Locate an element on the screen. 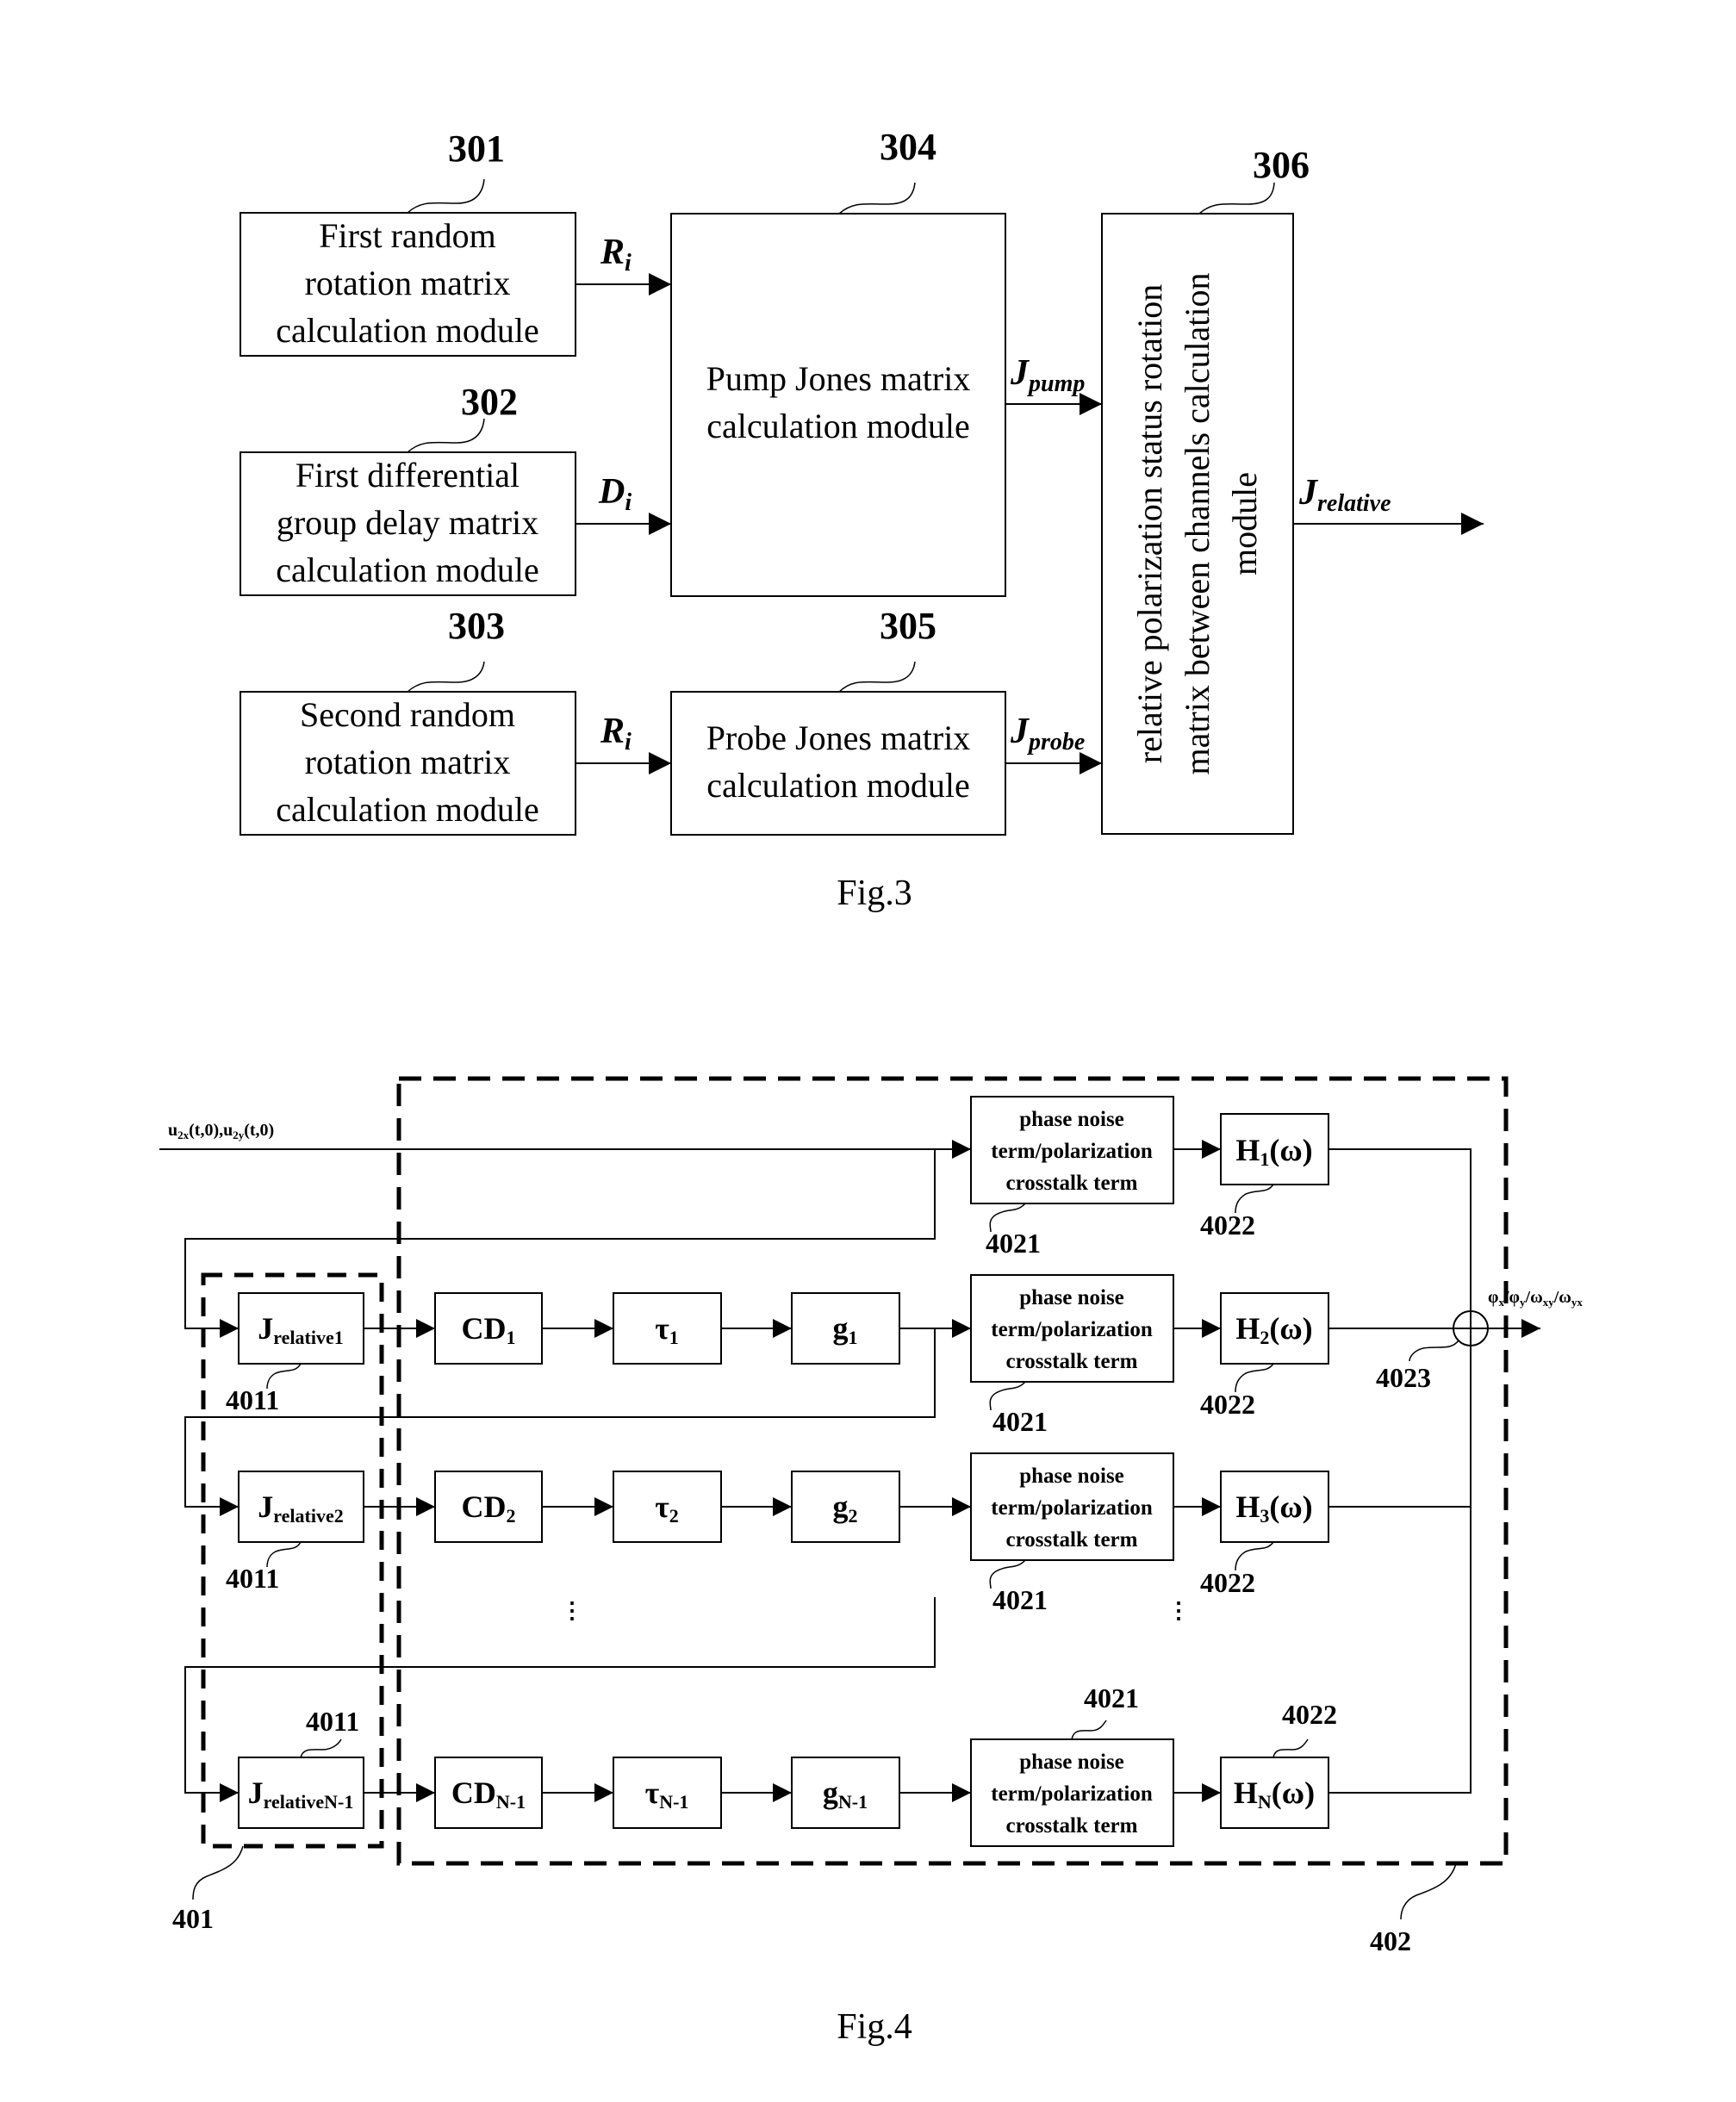 This screenshot has width=1736, height=2102. signal-jrelative: Jrelative is located at coordinates (1345, 495).